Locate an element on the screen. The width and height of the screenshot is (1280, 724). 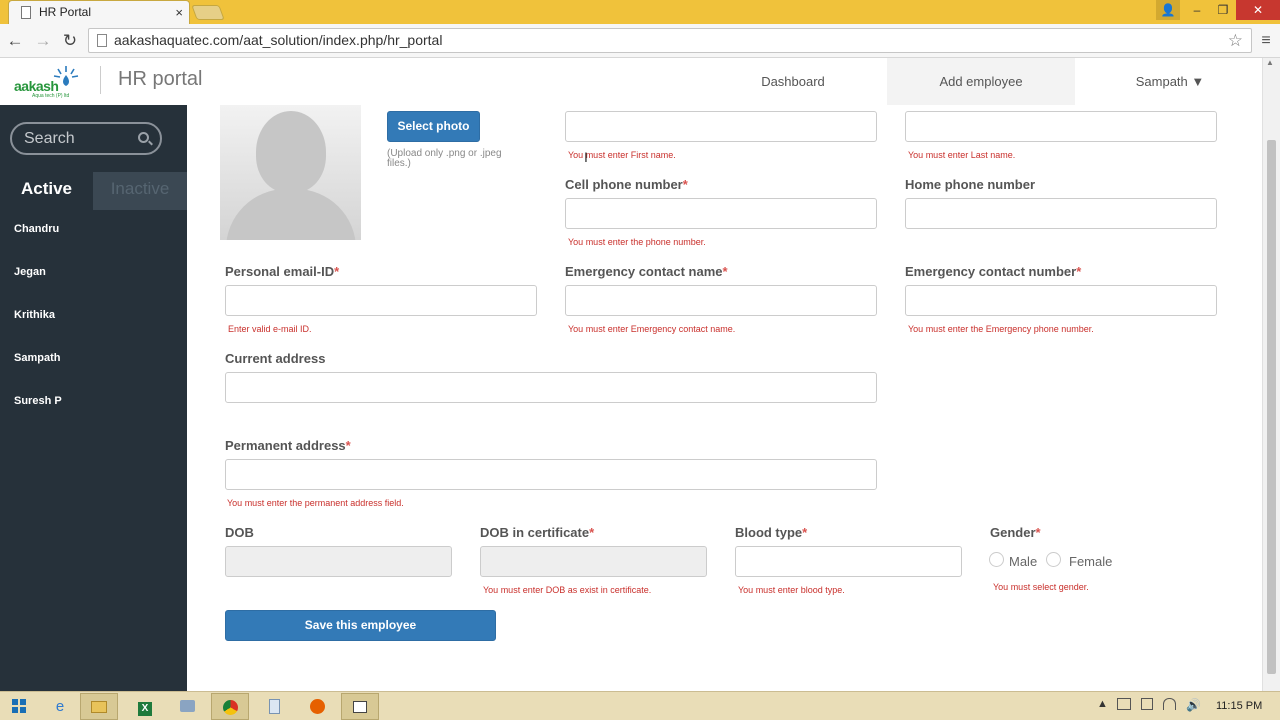
blood-type-error: You must enter blood type. is located at coordinates (791, 590).